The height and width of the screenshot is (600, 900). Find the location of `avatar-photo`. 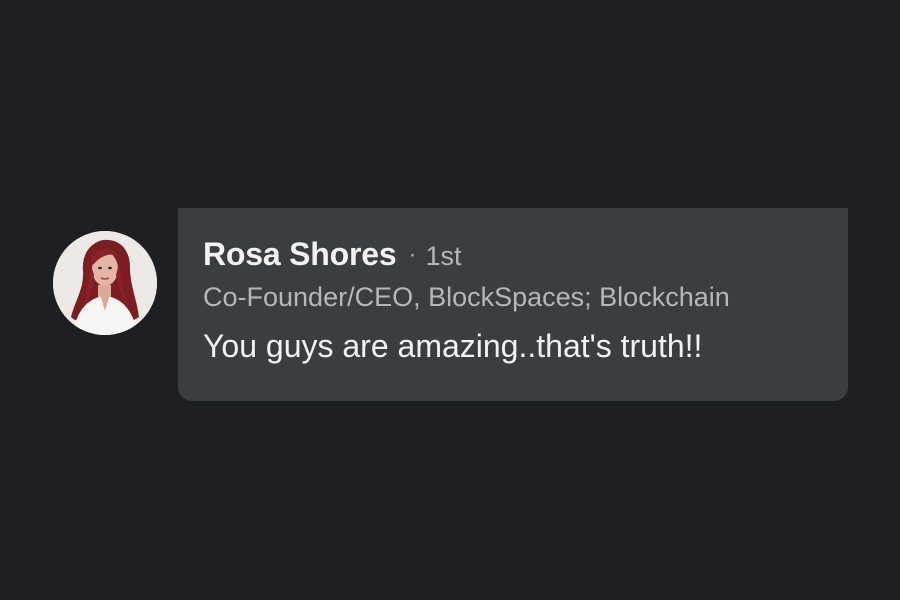

avatar-photo is located at coordinates (105, 283).